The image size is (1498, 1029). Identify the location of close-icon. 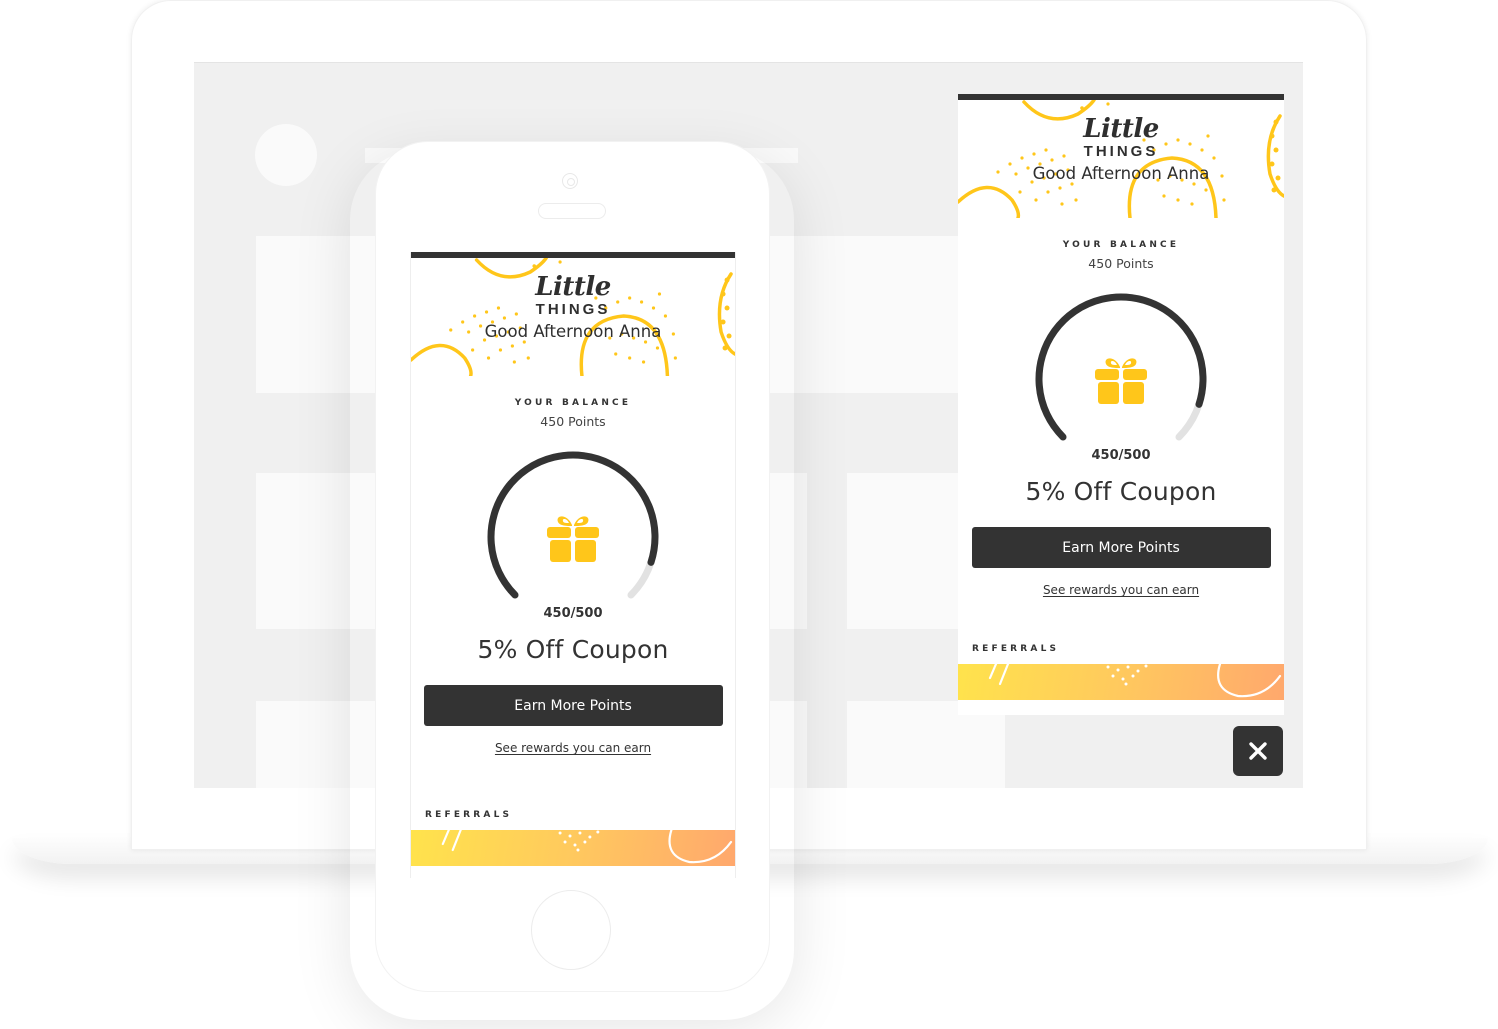
(1258, 751).